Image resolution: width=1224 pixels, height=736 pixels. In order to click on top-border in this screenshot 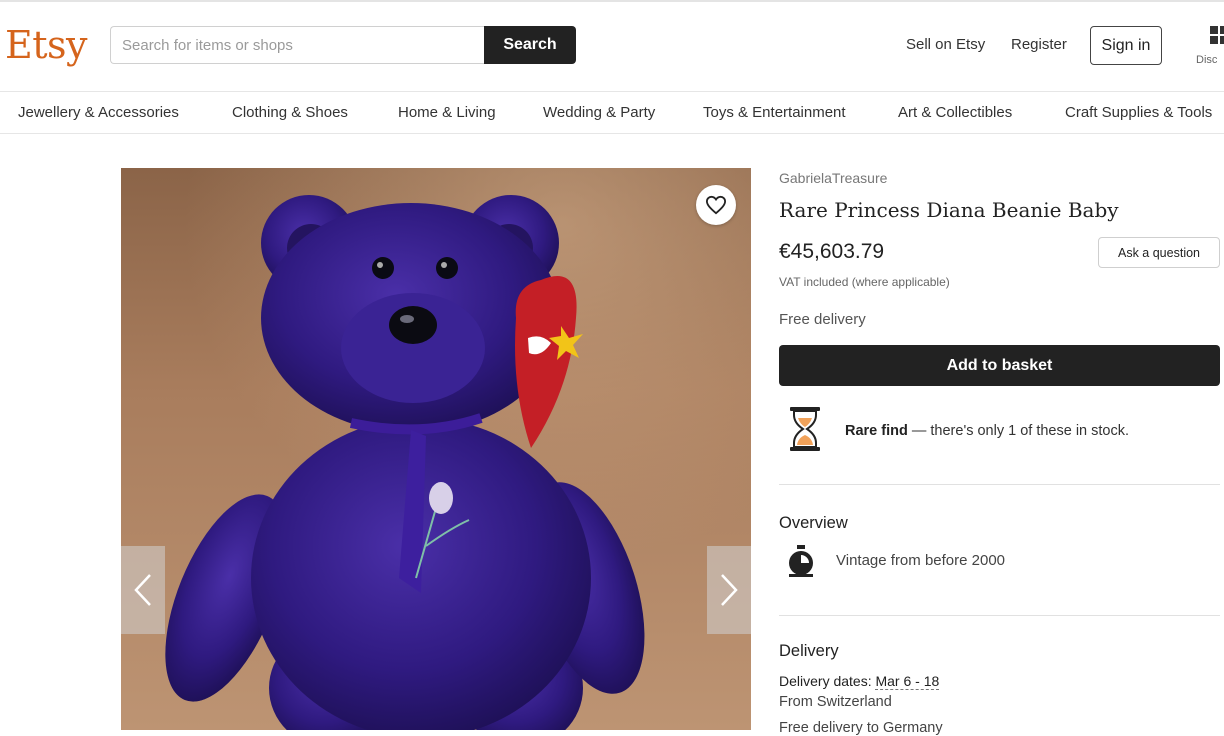, I will do `click(612, 1)`.